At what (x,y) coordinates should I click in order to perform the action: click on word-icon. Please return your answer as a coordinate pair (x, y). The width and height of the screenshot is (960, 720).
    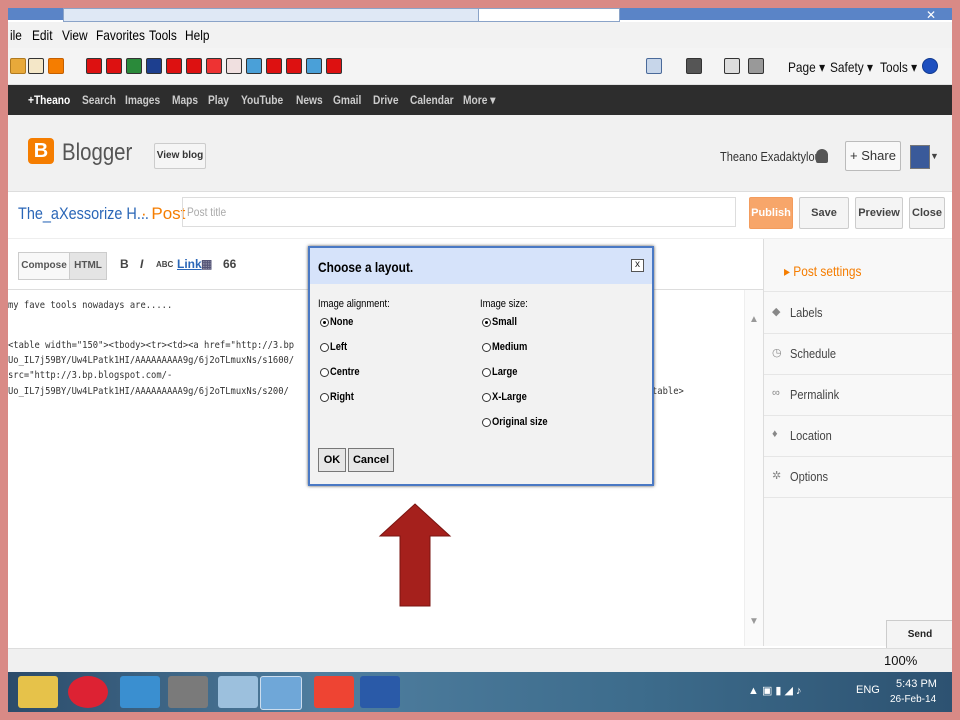
    Looking at the image, I should click on (380, 692).